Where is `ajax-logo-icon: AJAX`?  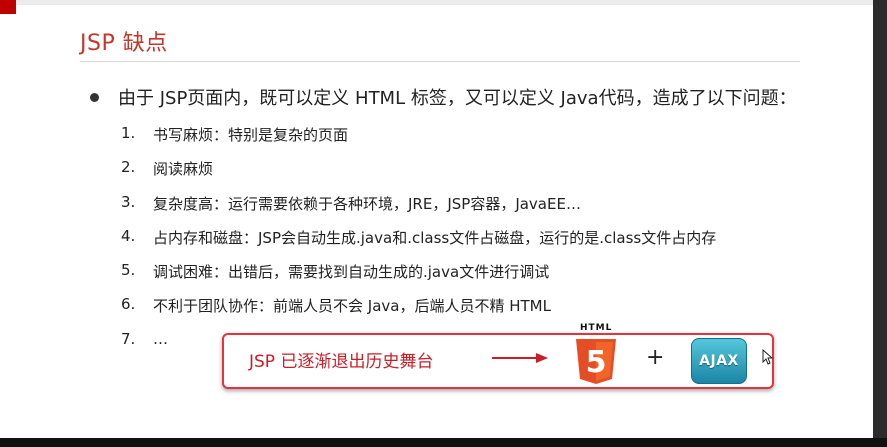
ajax-logo-icon: AJAX is located at coordinates (719, 361).